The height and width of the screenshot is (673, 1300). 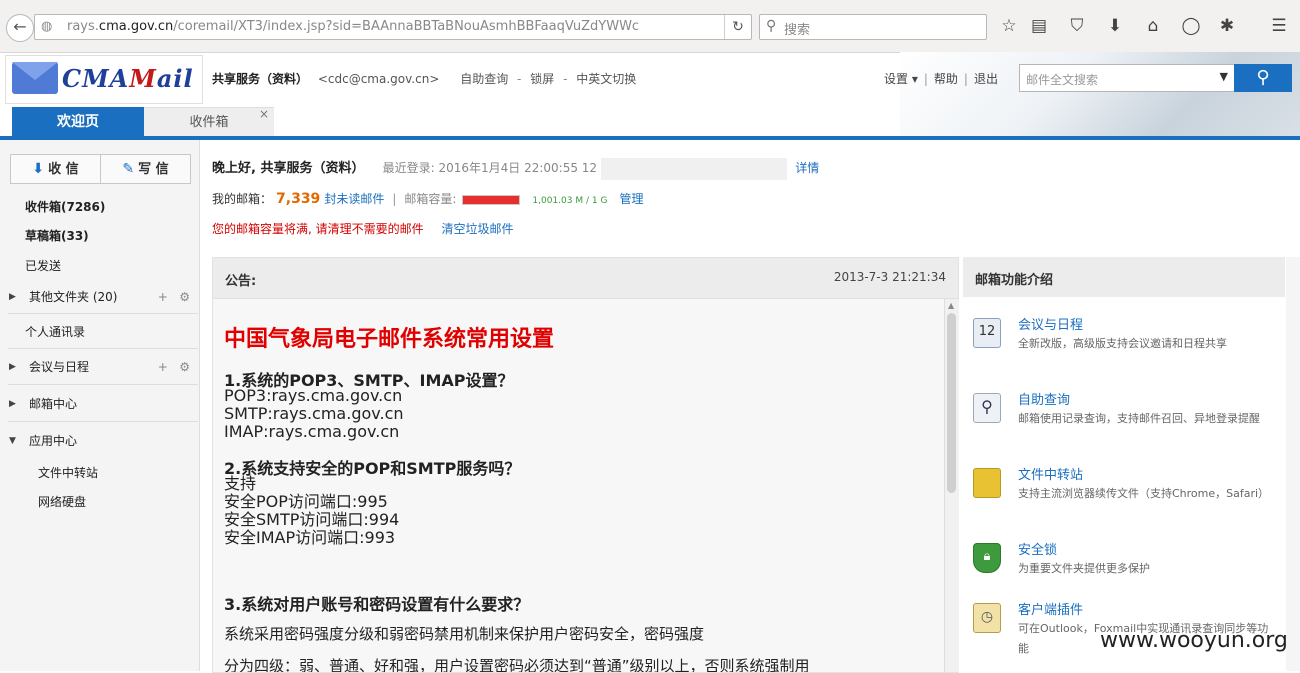 I want to click on reload-icon: ↻, so click(x=737, y=27).